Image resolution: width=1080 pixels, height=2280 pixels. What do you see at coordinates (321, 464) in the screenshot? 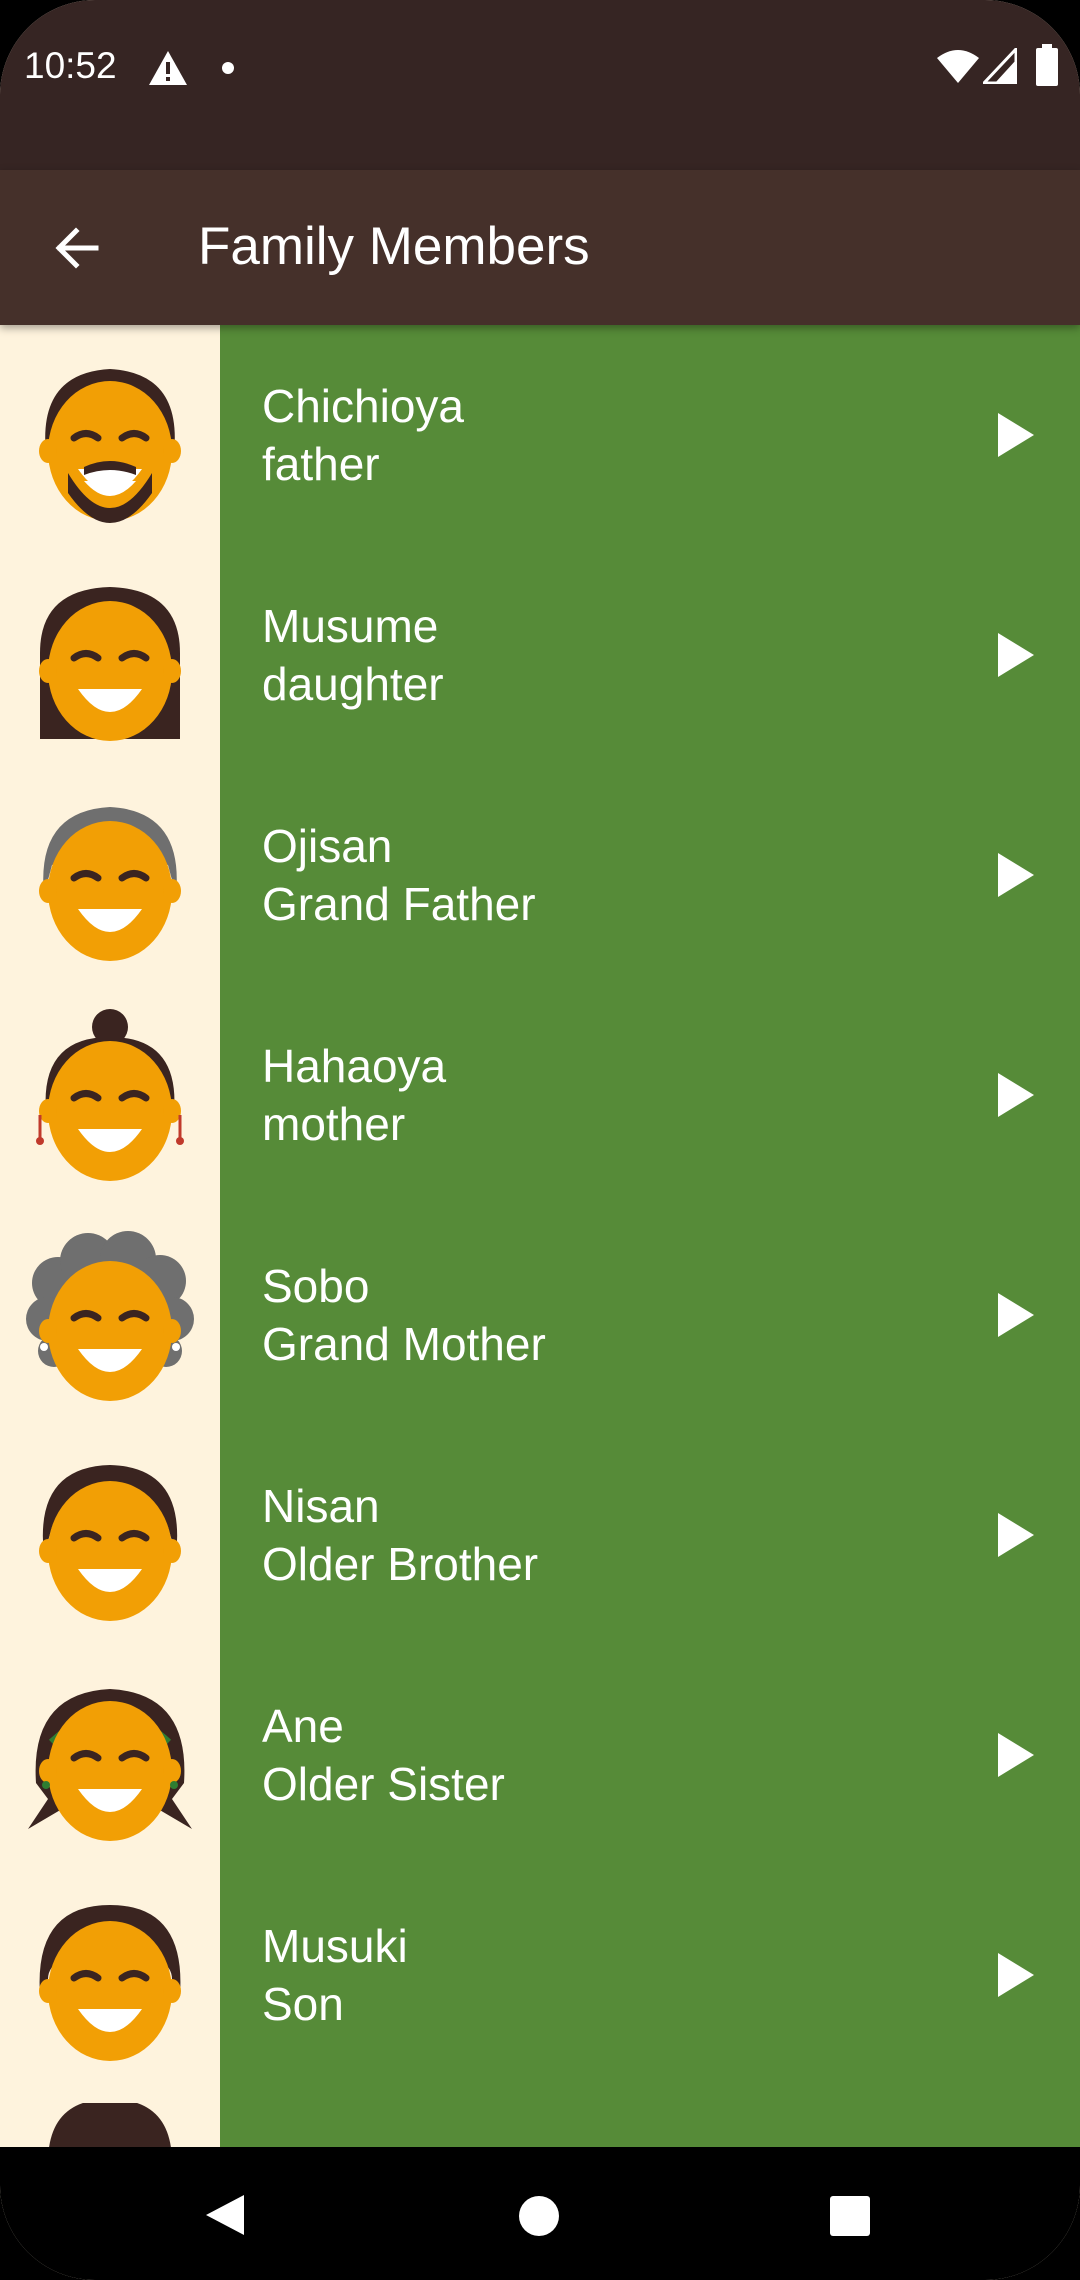
I see `member-english-word: father` at bounding box center [321, 464].